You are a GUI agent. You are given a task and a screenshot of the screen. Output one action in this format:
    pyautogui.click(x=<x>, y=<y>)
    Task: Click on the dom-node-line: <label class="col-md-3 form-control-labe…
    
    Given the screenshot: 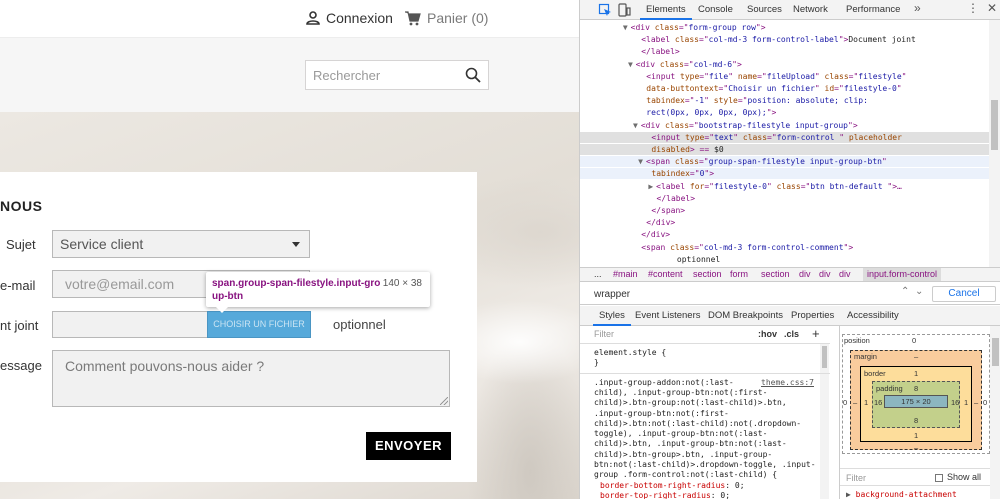 What is the action you would take?
    pyautogui.click(x=784, y=39)
    